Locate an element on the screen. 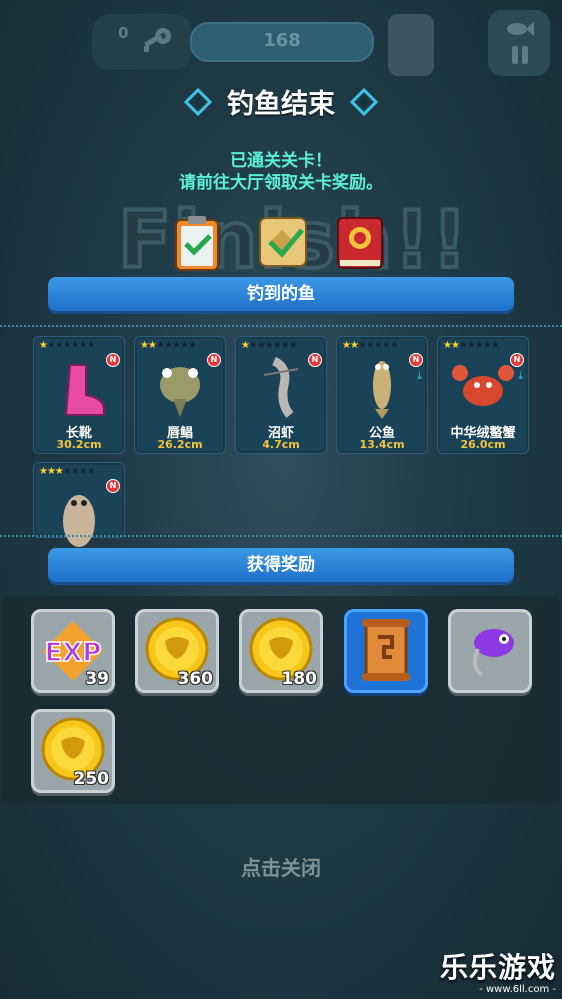 This screenshot has height=999, width=562. tap-to-close-button: 点击关闭 is located at coordinates (281, 866).